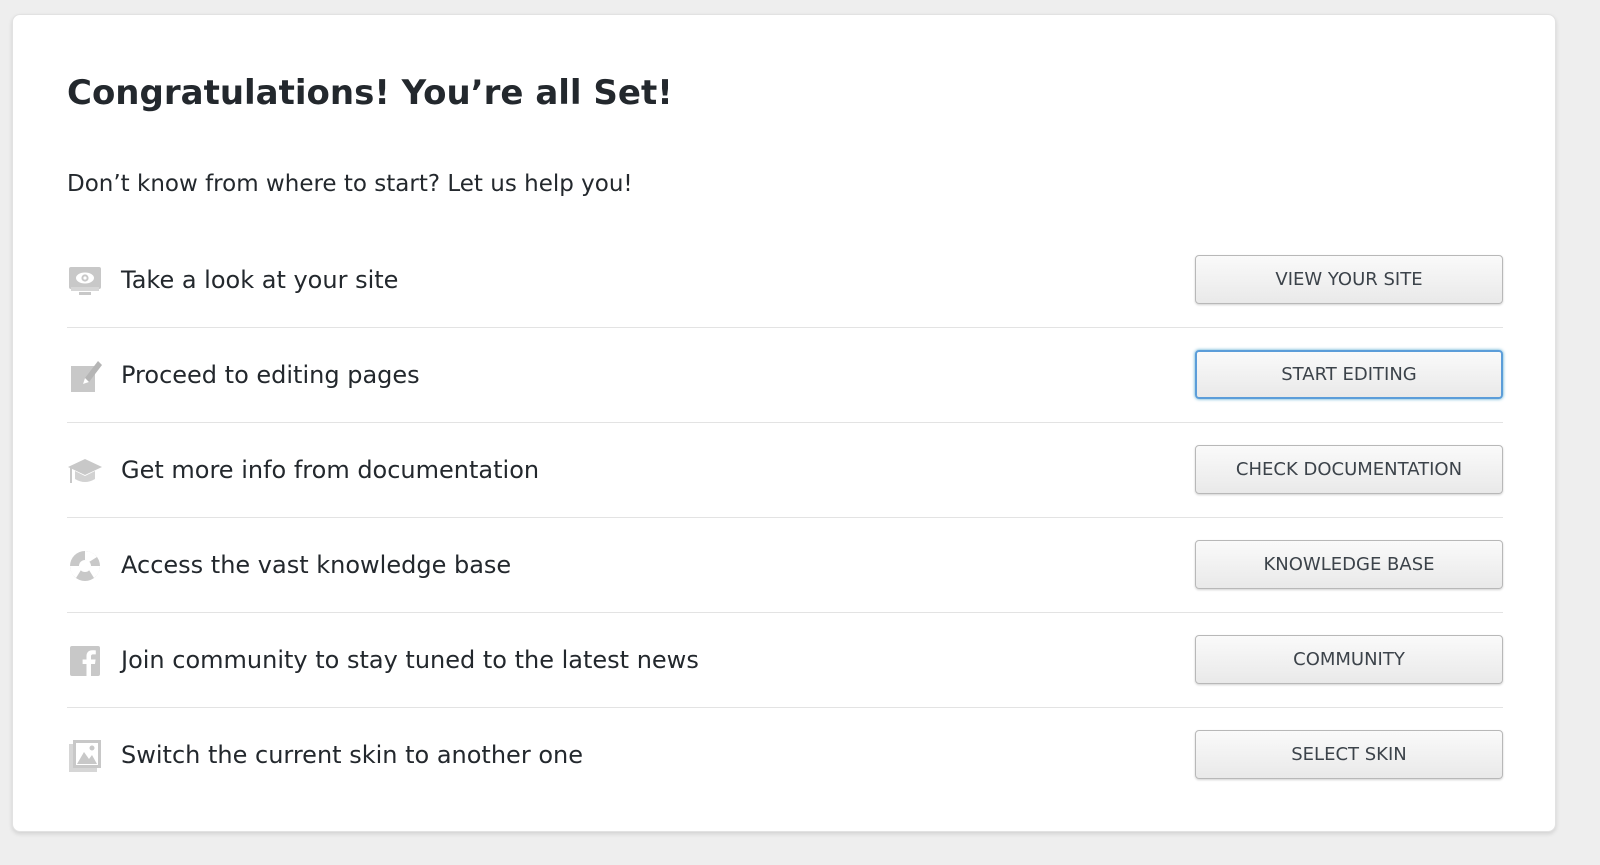  I want to click on knowledge-base-button: KNOWLEDGE BASE, so click(1349, 564).